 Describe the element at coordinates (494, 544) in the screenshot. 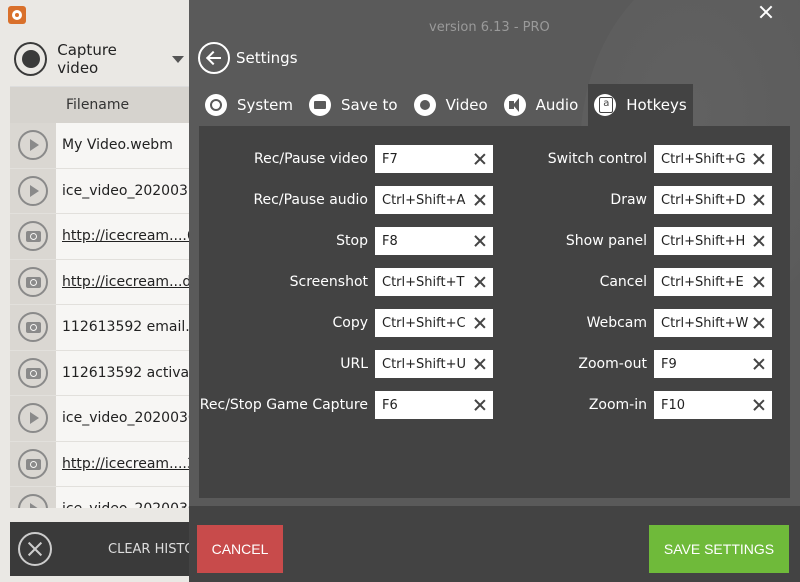

I see `settings-footer: CANCEL SAVE SETTINGS` at that location.